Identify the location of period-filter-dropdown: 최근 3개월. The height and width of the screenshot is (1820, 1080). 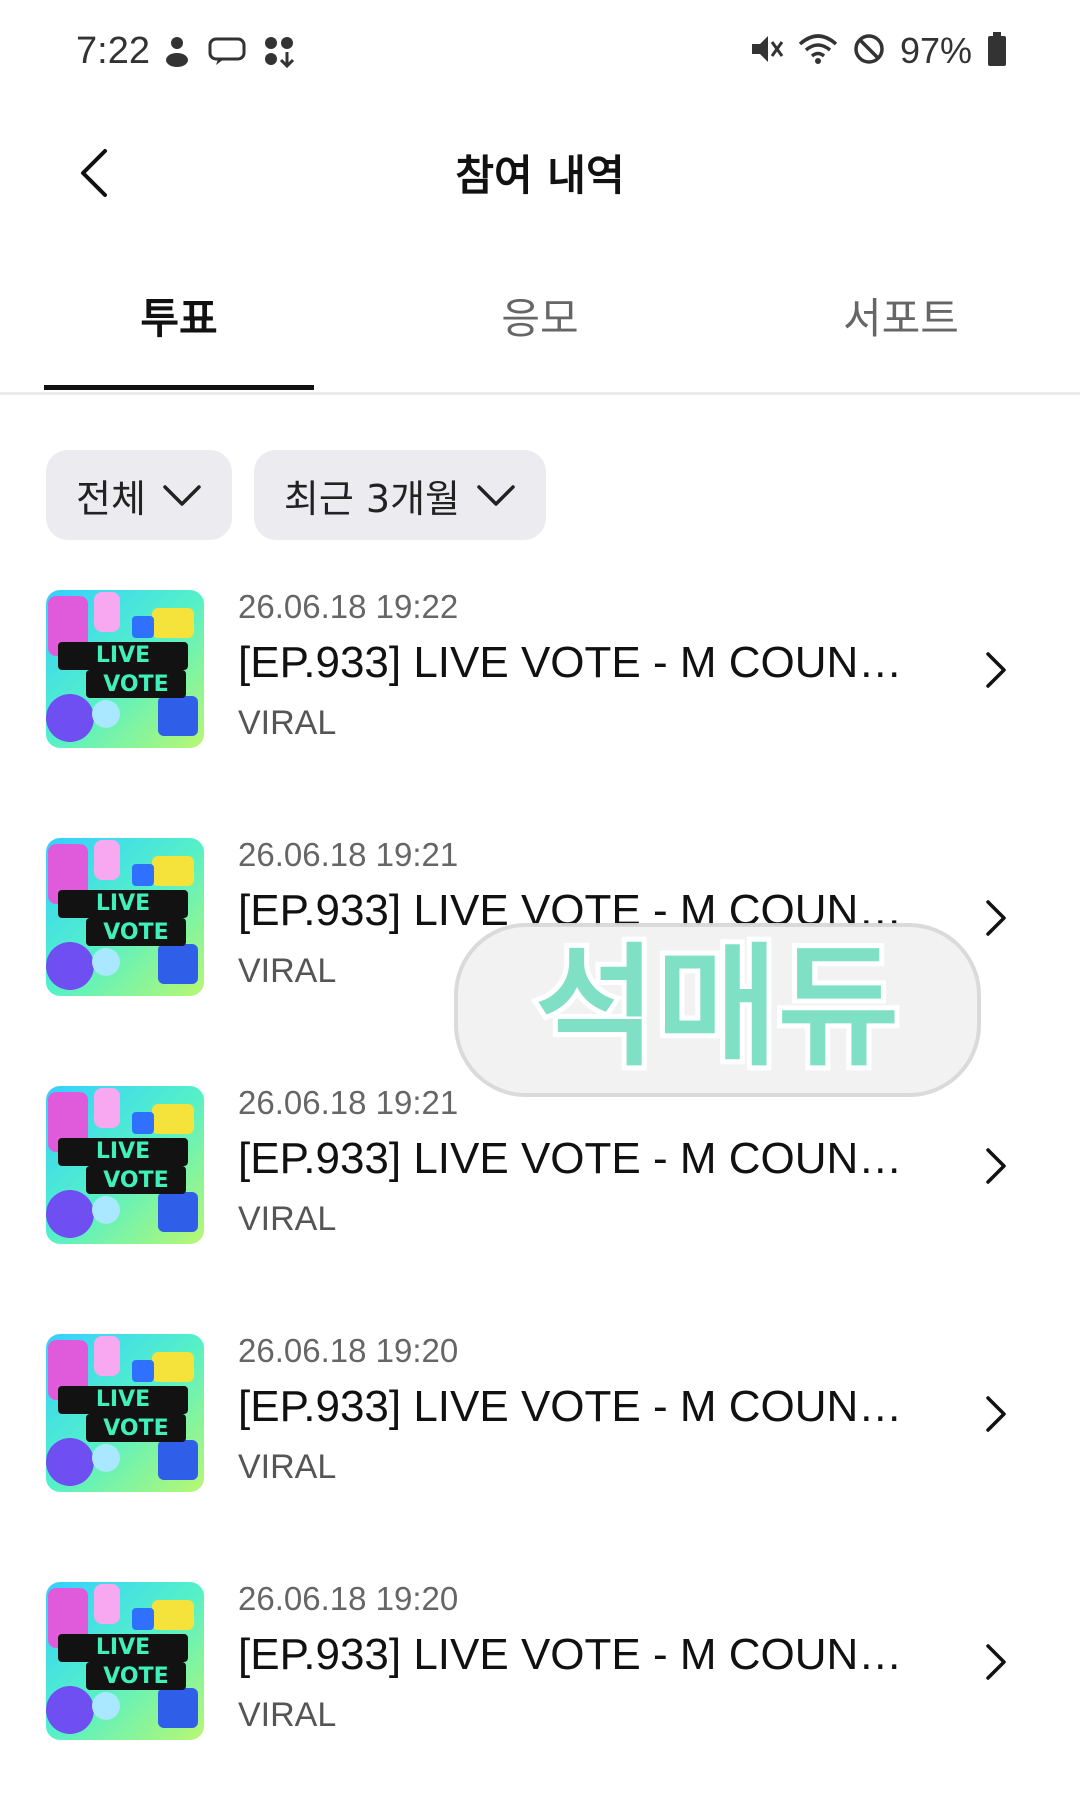
(400, 495).